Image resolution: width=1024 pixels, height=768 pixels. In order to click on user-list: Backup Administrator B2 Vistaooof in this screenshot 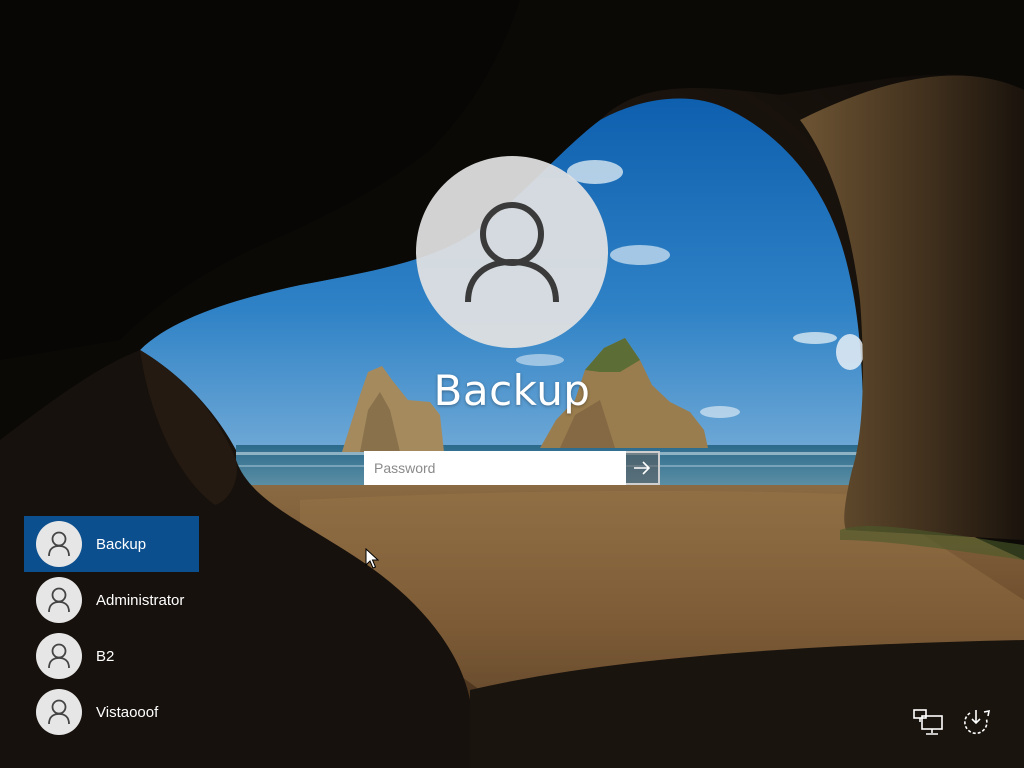, I will do `click(111, 628)`.